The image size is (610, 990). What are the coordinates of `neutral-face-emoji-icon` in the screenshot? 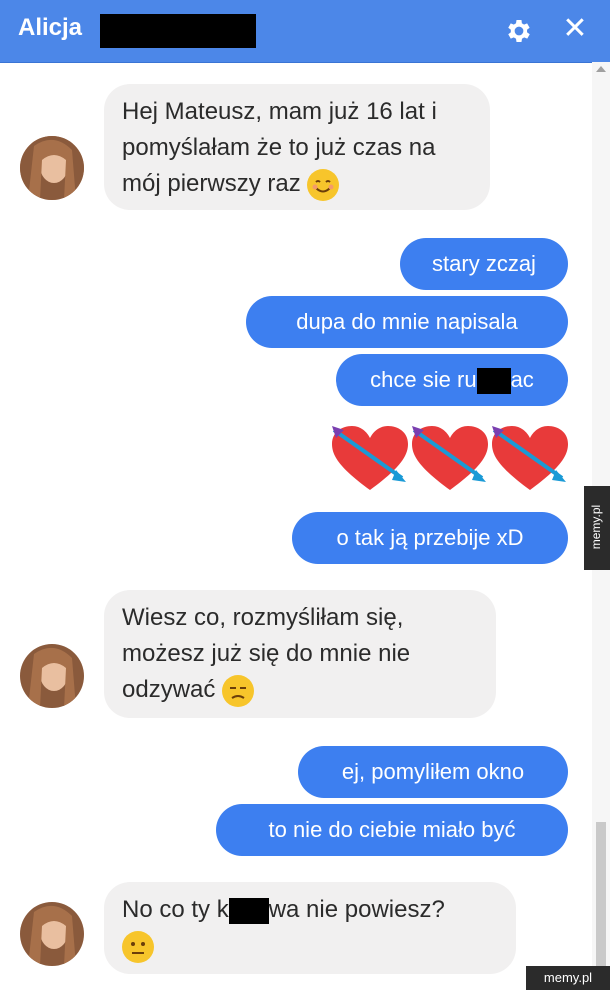 It's located at (138, 946).